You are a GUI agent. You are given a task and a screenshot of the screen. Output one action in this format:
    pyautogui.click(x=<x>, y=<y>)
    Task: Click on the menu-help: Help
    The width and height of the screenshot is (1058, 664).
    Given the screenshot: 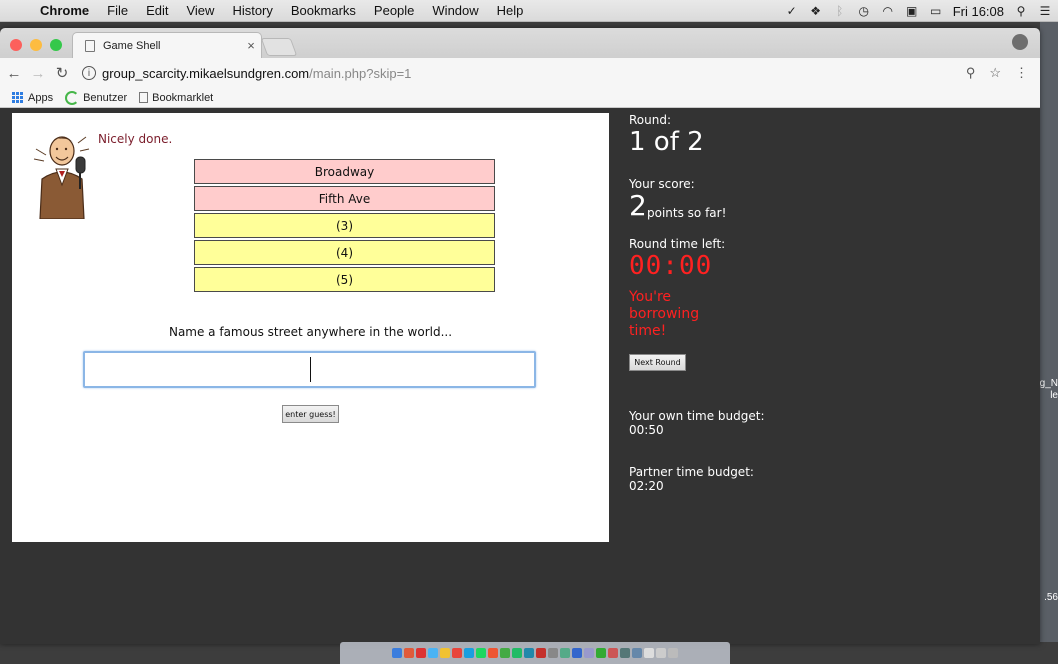 What is the action you would take?
    pyautogui.click(x=510, y=10)
    